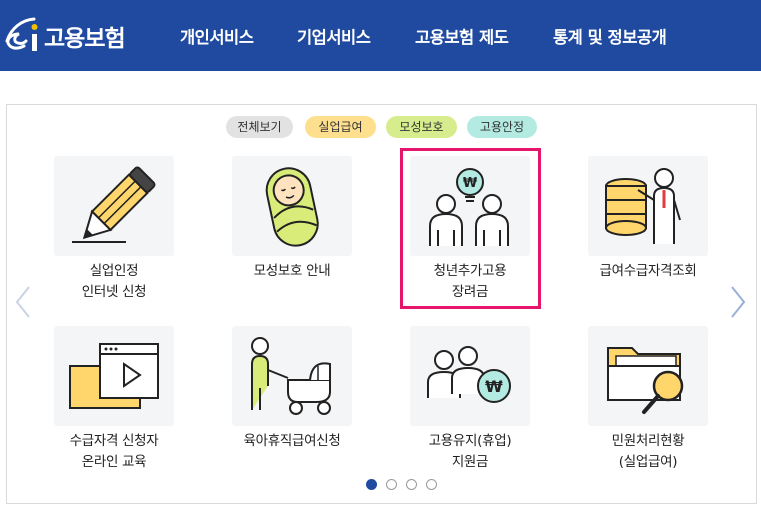 The width and height of the screenshot is (761, 508). Describe the element at coordinates (340, 127) in the screenshot. I see `filter-unemployment: 실업급여` at that location.